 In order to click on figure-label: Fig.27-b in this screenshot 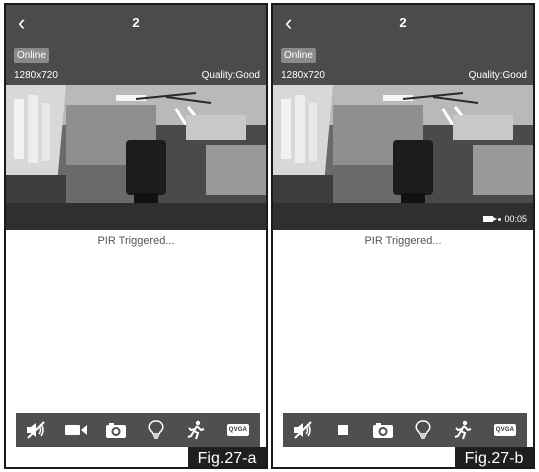, I will do `click(494, 457)`.